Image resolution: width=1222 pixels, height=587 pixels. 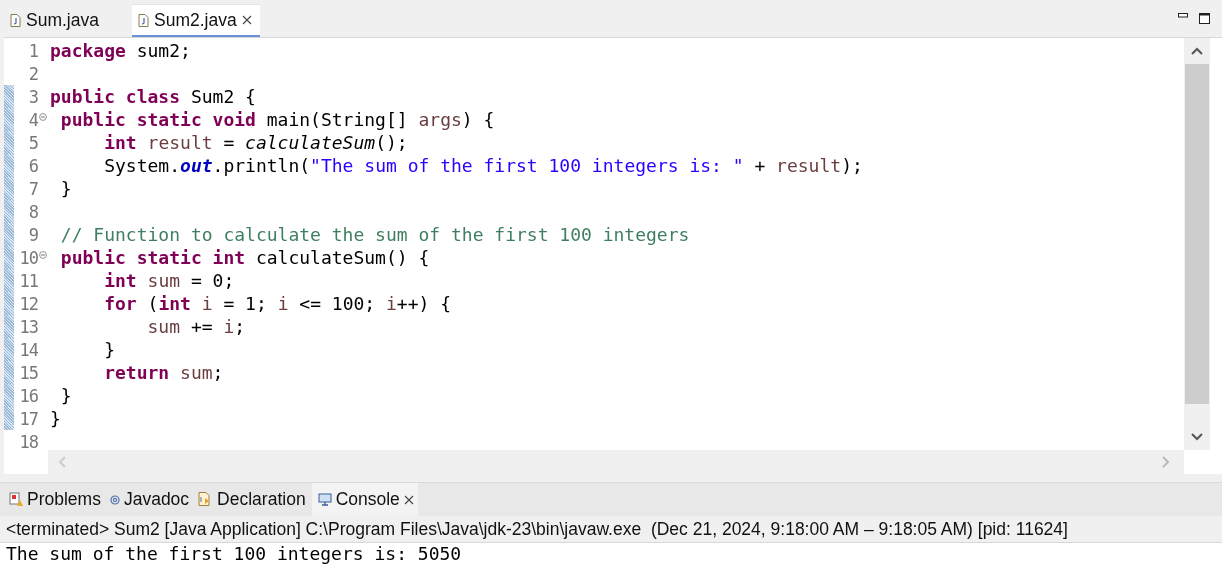 What do you see at coordinates (120, 50) in the screenshot?
I see `code-line: package sum2;` at bounding box center [120, 50].